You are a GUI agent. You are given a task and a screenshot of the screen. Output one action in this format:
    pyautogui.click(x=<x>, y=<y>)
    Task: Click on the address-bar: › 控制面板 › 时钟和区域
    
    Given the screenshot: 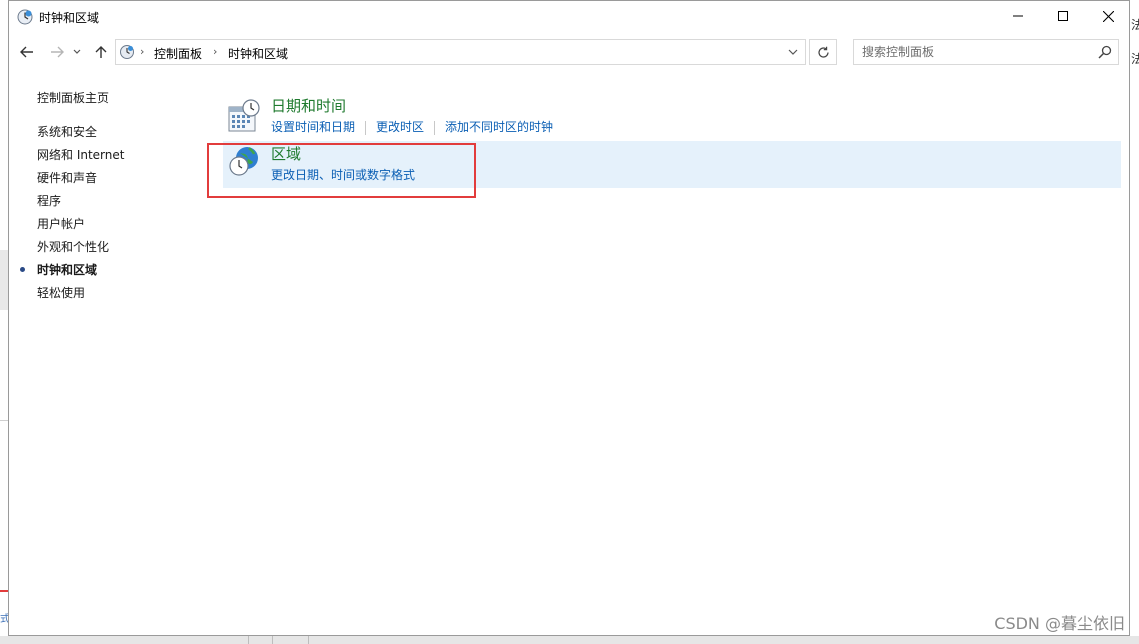 What is the action you would take?
    pyautogui.click(x=460, y=52)
    